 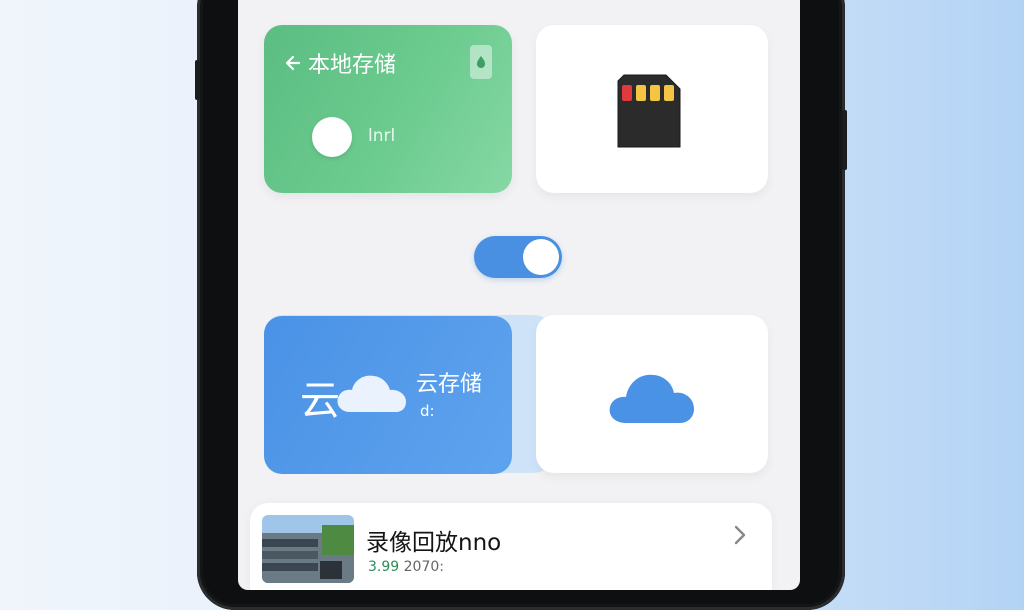 I want to click on local-storage-card: 本地存储 lnrl, so click(x=388, y=109).